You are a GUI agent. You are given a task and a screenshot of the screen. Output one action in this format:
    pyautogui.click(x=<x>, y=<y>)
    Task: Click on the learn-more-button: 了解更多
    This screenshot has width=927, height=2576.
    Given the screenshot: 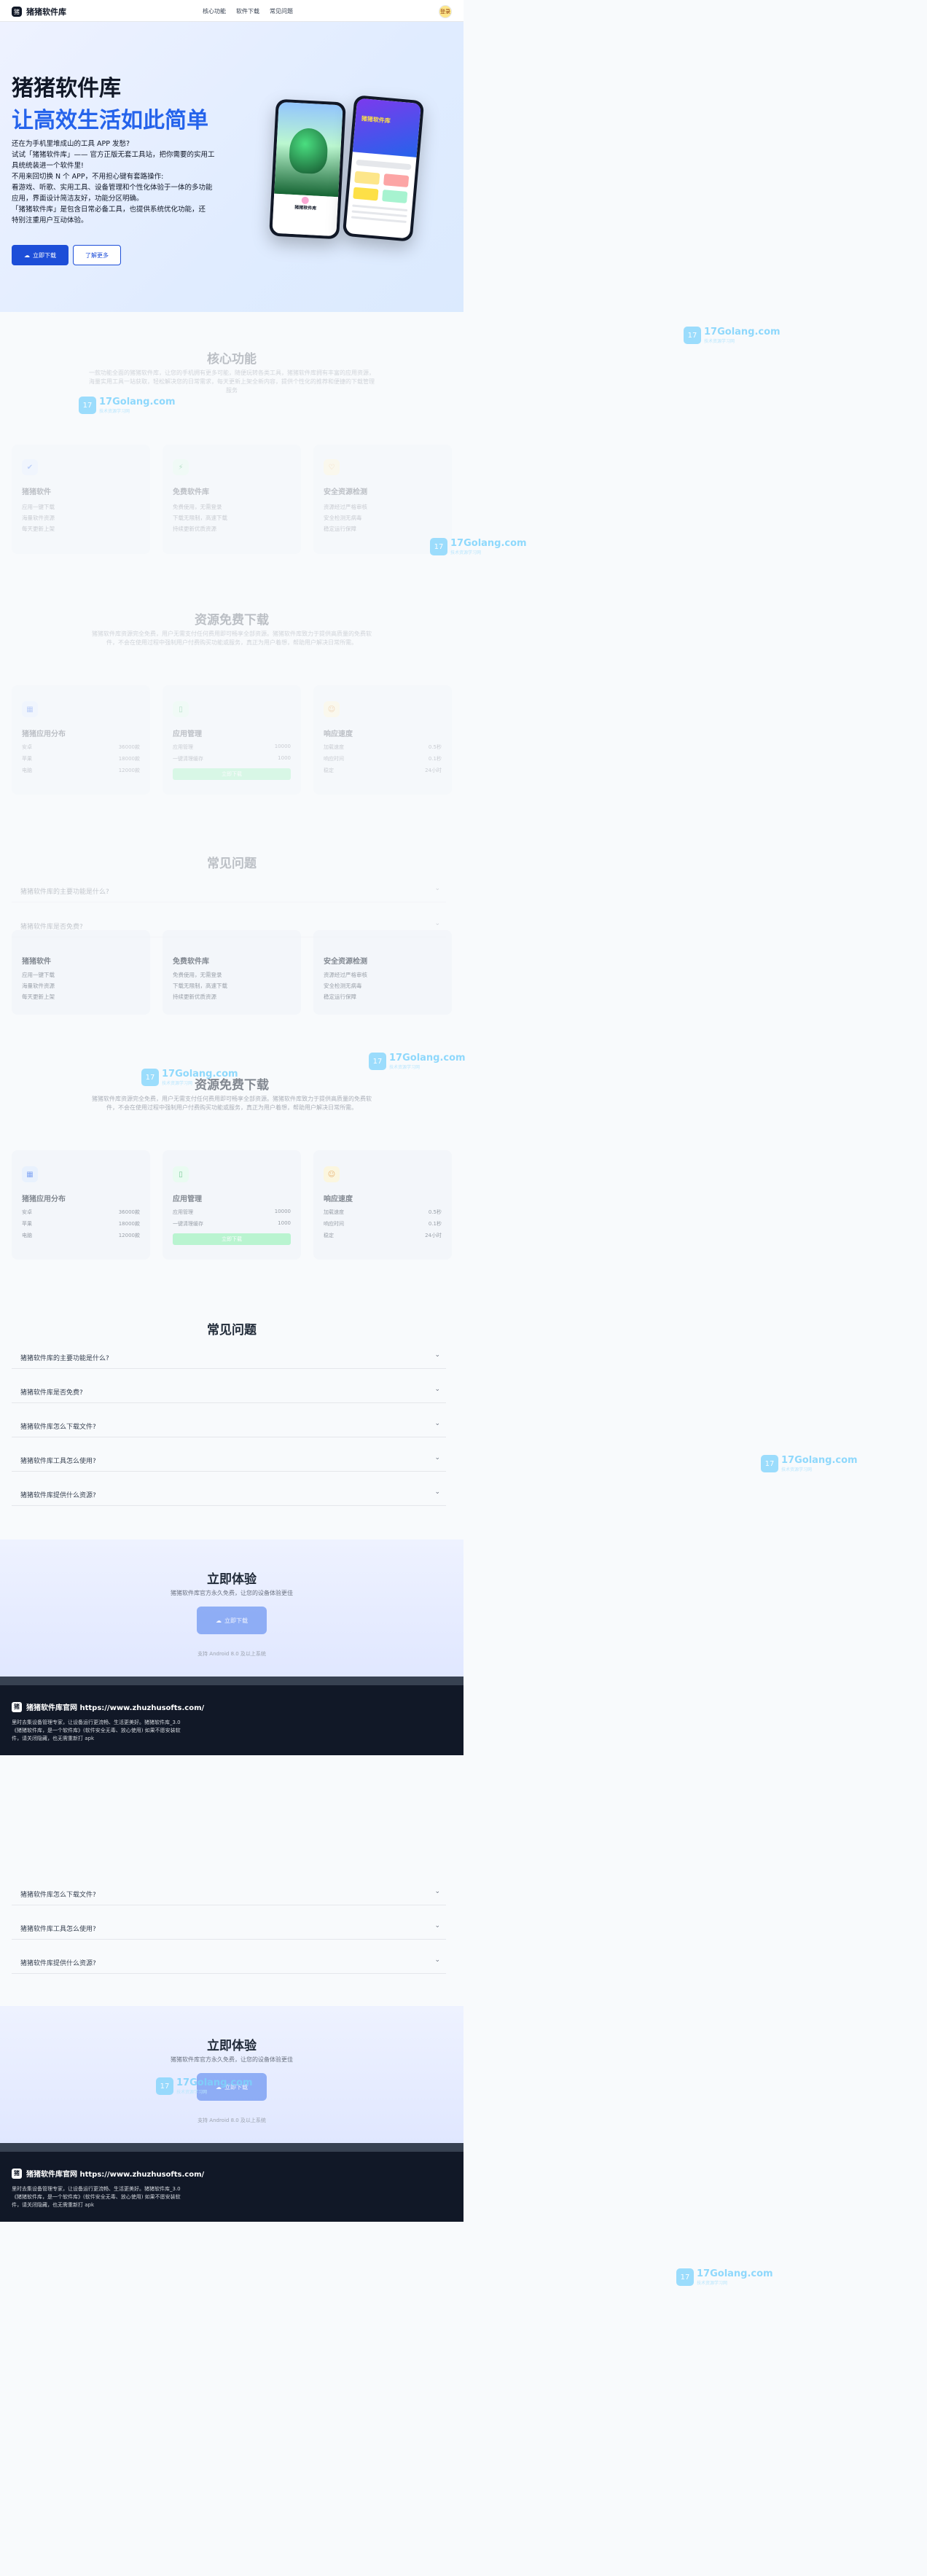 What is the action you would take?
    pyautogui.click(x=97, y=255)
    